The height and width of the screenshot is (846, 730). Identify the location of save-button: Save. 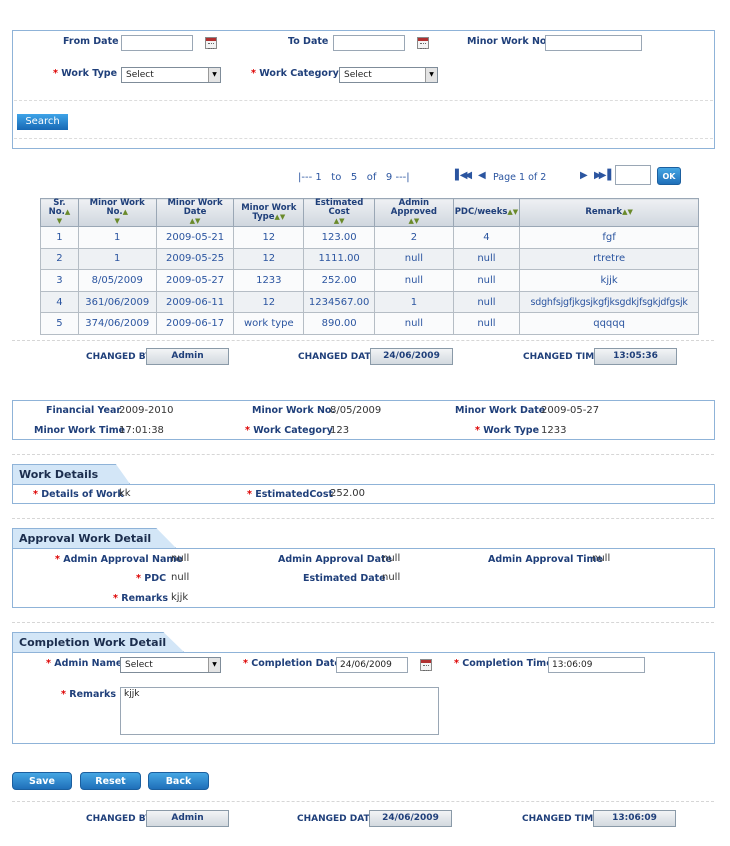
(42, 781).